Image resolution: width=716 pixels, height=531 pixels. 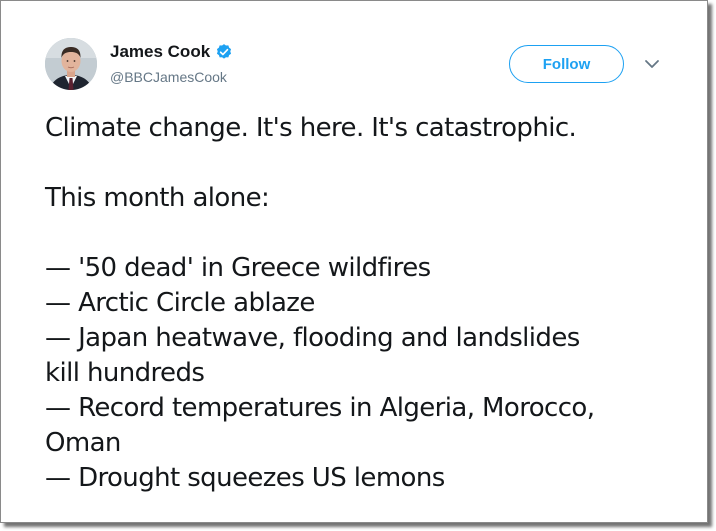 I want to click on tweet-list-line: kill hundreds, so click(x=125, y=373).